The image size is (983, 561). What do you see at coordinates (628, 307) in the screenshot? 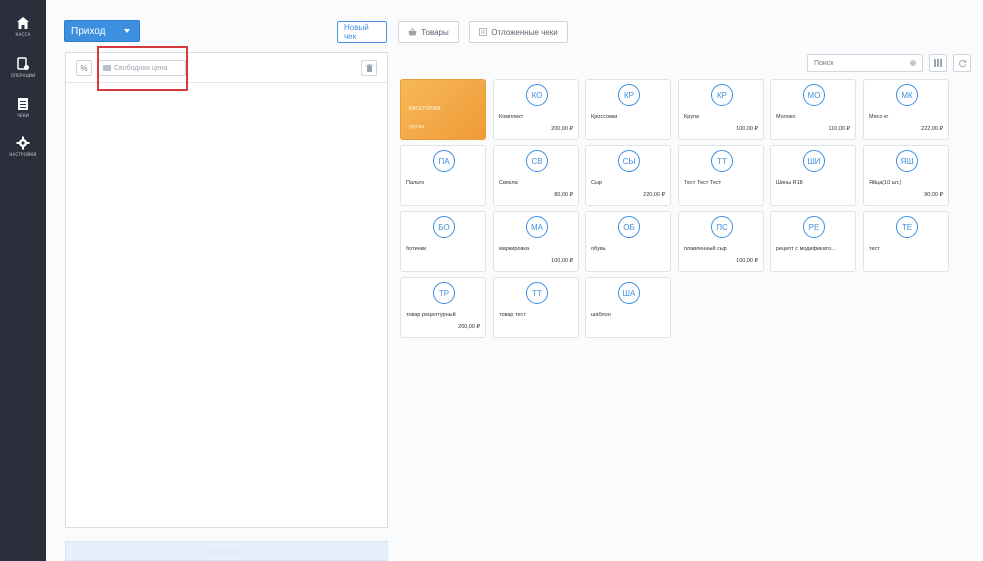
I see `product-tile: ША шаблон` at bounding box center [628, 307].